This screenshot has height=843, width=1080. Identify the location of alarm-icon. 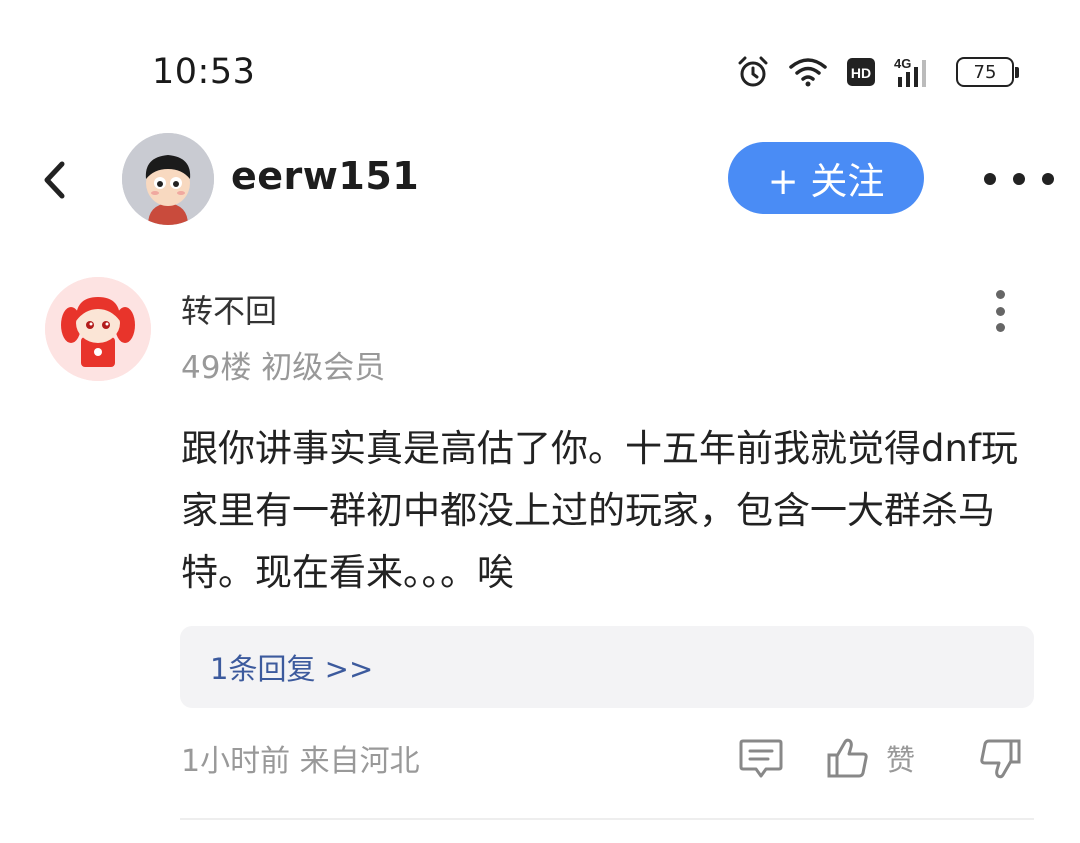
(753, 71).